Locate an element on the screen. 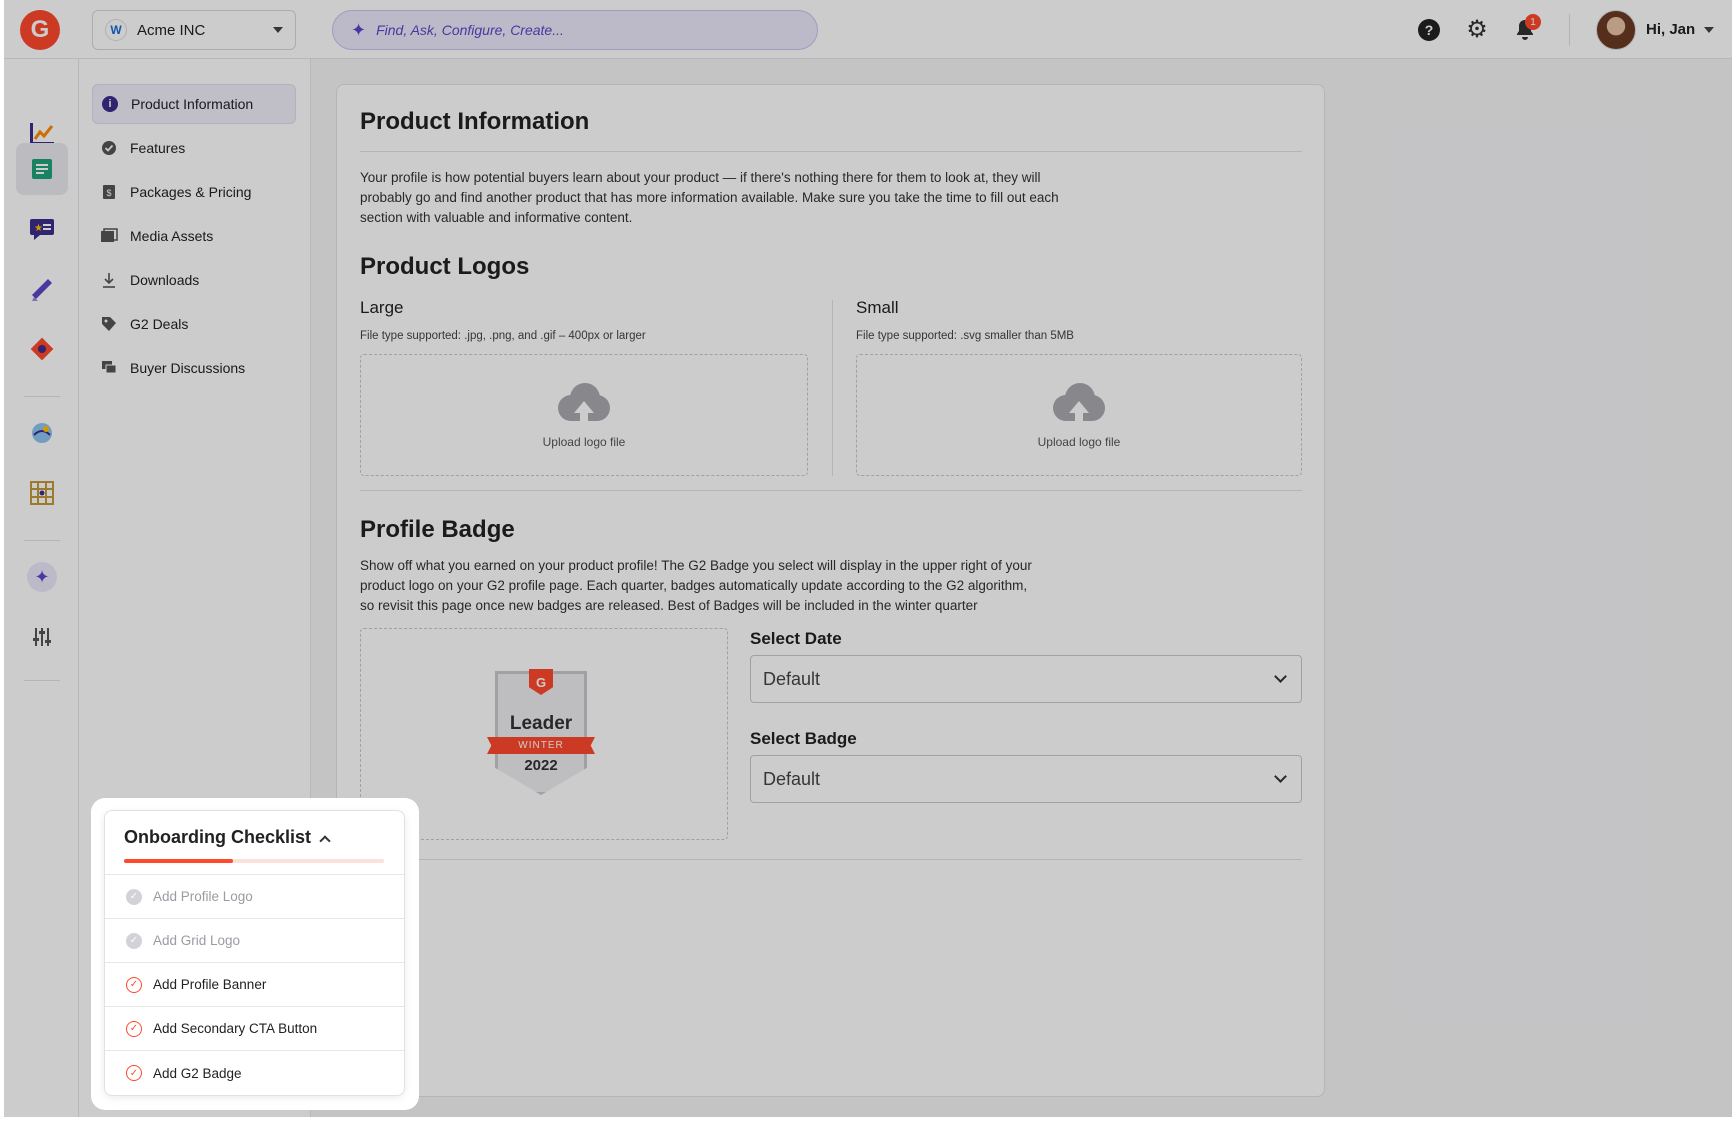 This screenshot has width=1736, height=1125. checklist-item-label: Add Profile Logo is located at coordinates (203, 896).